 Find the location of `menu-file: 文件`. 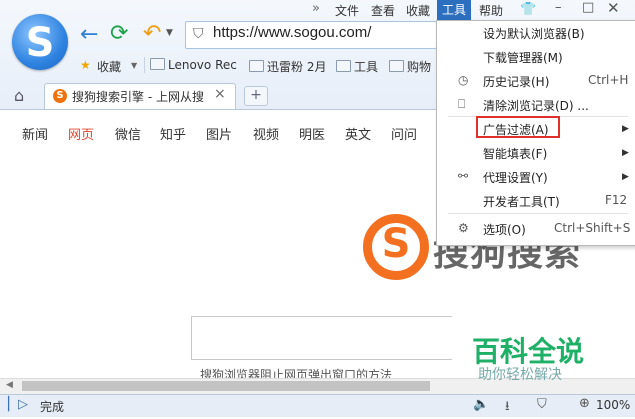

menu-file: 文件 is located at coordinates (347, 10).